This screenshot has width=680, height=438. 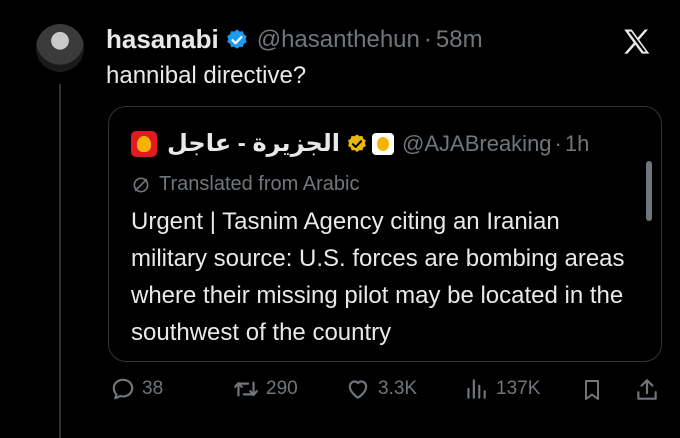 I want to click on translated-note: Translated from Arabic, so click(x=245, y=184).